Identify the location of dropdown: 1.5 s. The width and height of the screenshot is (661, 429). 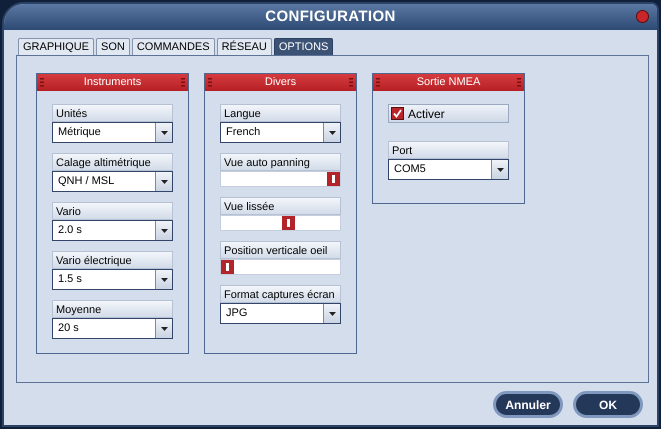
(112, 279).